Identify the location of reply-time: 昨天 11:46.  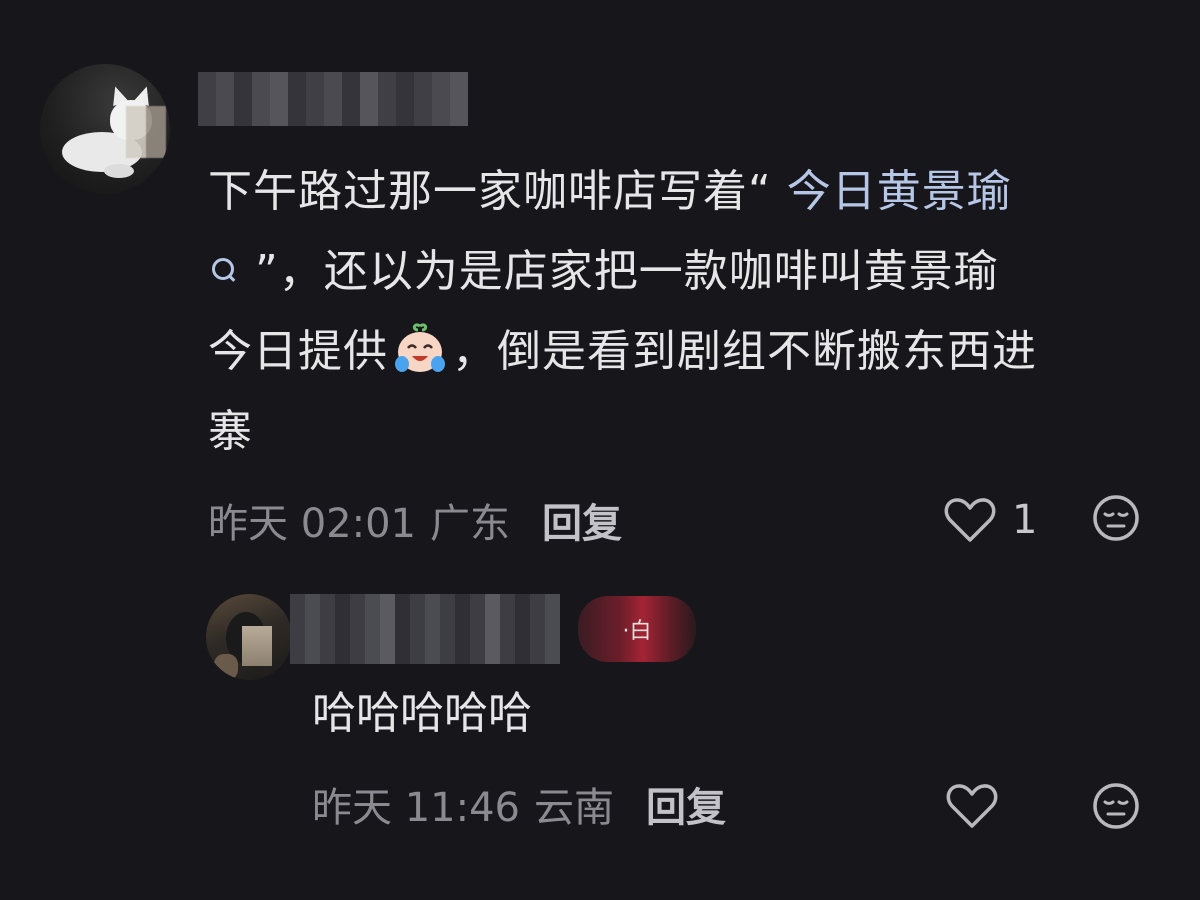
(416, 808).